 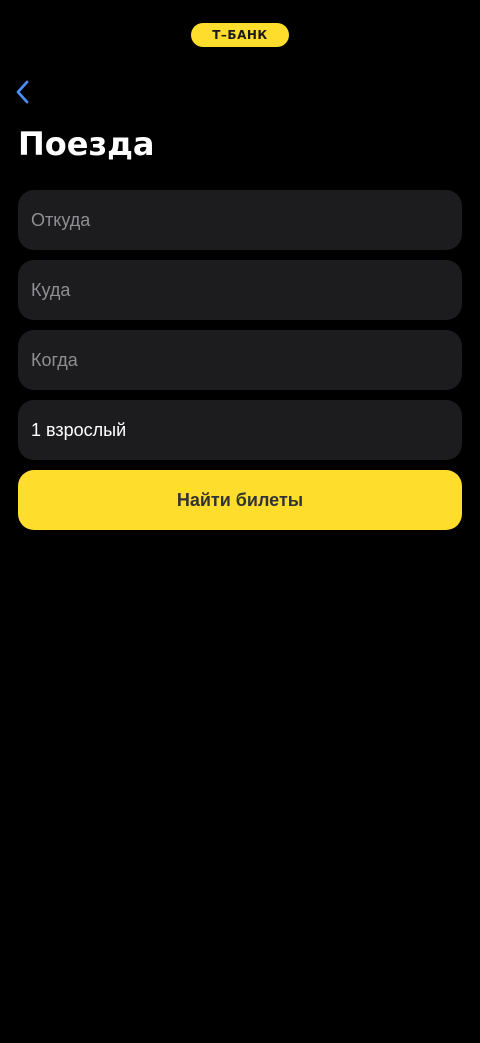 I want to click on from-field-placeholder: Откуда, so click(x=61, y=219).